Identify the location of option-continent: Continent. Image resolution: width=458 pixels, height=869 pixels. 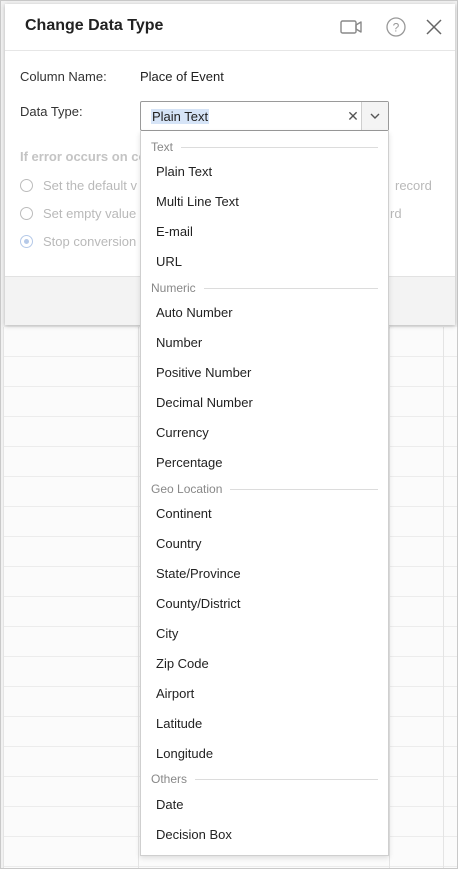
(184, 513).